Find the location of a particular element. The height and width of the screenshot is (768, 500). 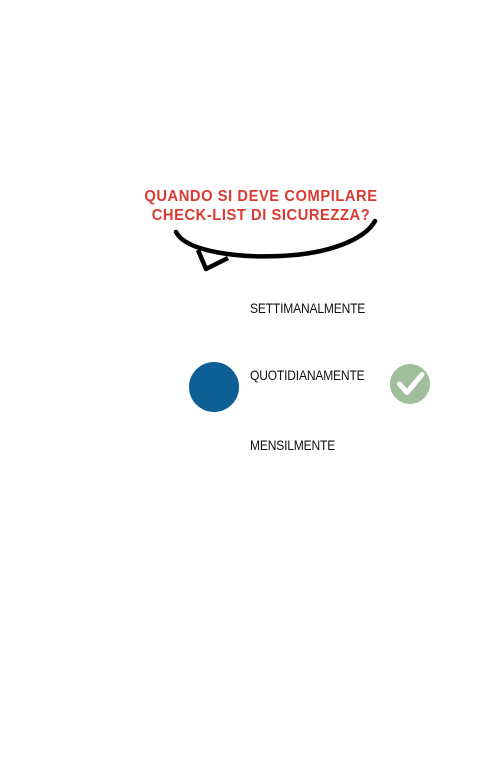

answer-option-mensilmente: MENSILMENTE is located at coordinates (292, 445).